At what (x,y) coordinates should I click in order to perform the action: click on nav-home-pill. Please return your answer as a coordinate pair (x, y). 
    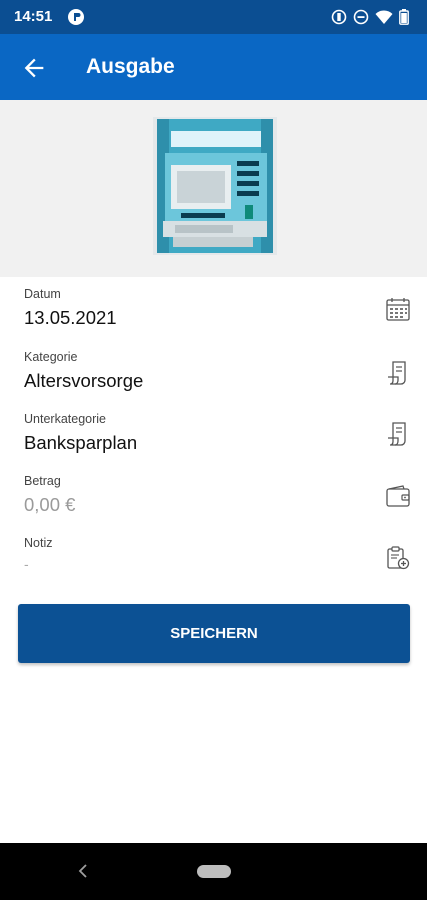
    Looking at the image, I should click on (214, 871).